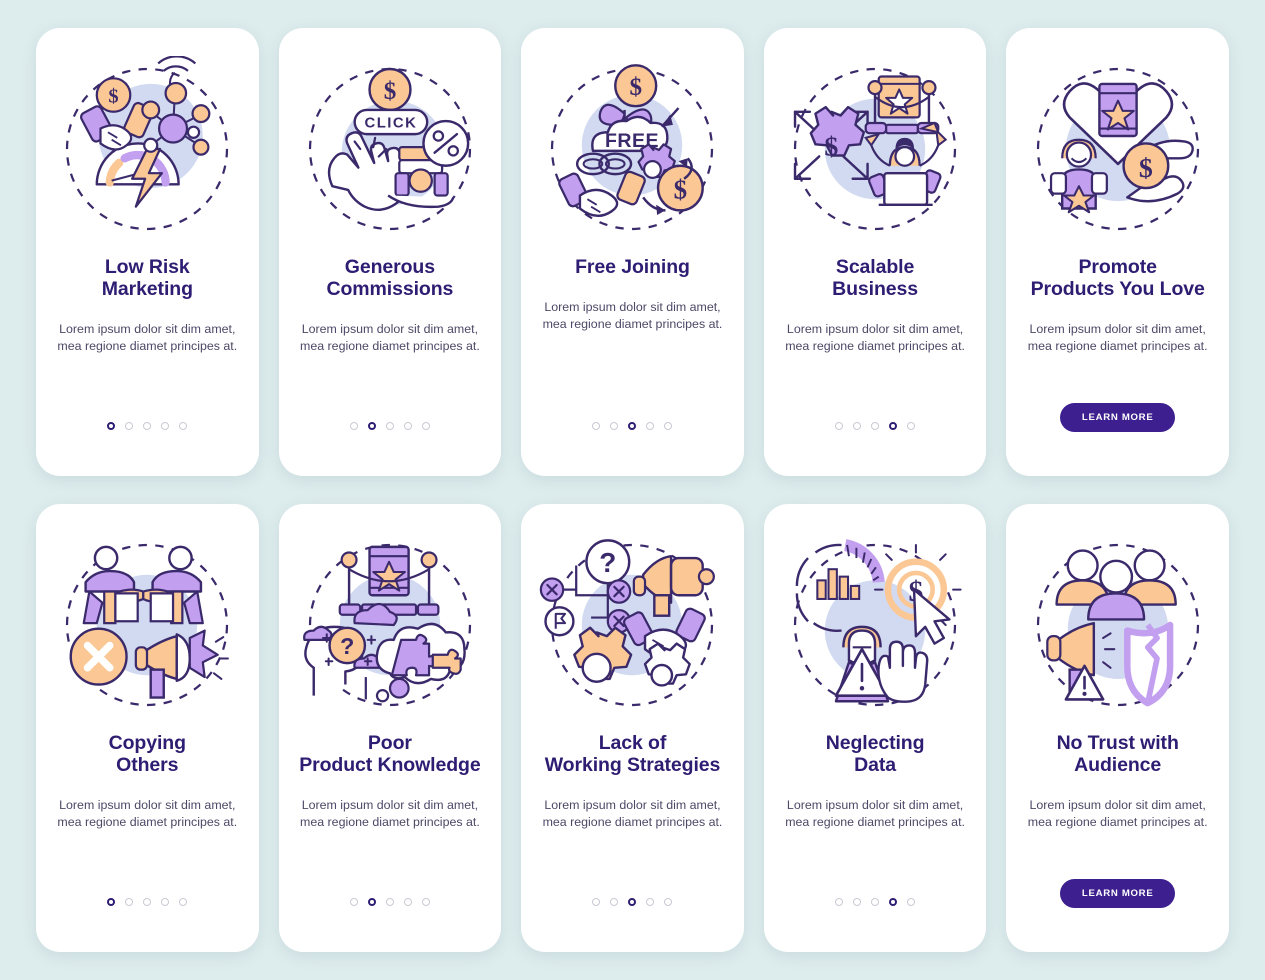 The height and width of the screenshot is (980, 1265). I want to click on heart-product-person-hand-coin-icon: $, so click(1118, 149).